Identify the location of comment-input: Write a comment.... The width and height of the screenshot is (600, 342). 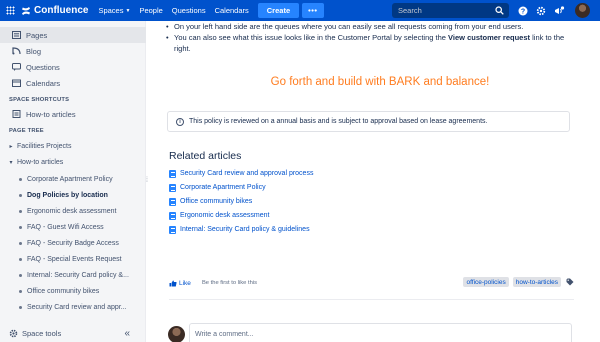
(380, 332).